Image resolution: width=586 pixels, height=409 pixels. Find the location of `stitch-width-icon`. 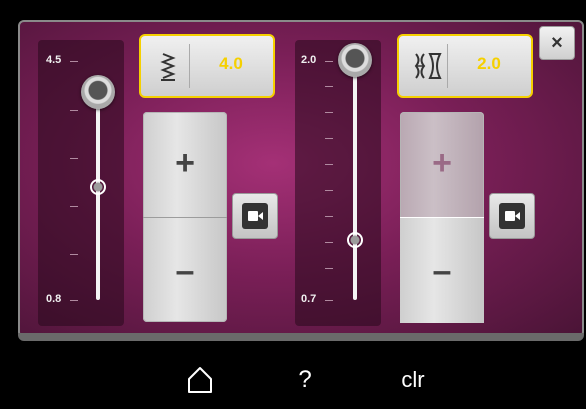

stitch-width-icon is located at coordinates (169, 66).